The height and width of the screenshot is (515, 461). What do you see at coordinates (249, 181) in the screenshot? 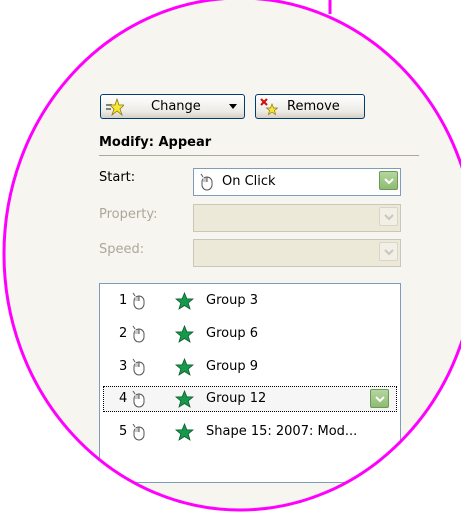
I see `start-value: On Click` at bounding box center [249, 181].